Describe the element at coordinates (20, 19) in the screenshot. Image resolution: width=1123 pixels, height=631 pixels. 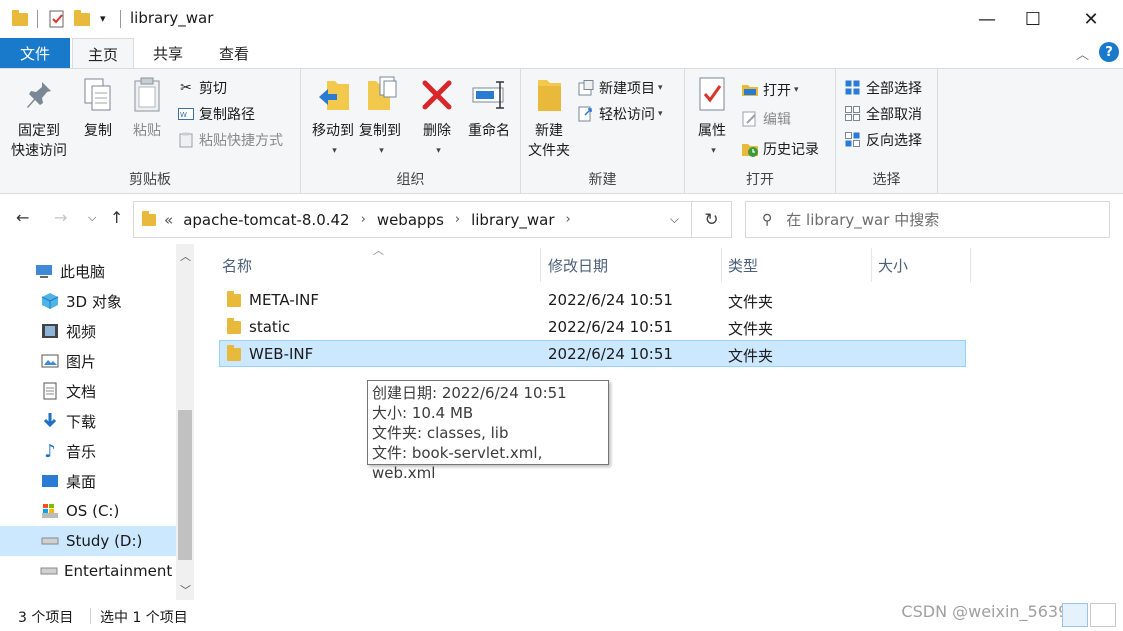
I see `folder-icon` at that location.